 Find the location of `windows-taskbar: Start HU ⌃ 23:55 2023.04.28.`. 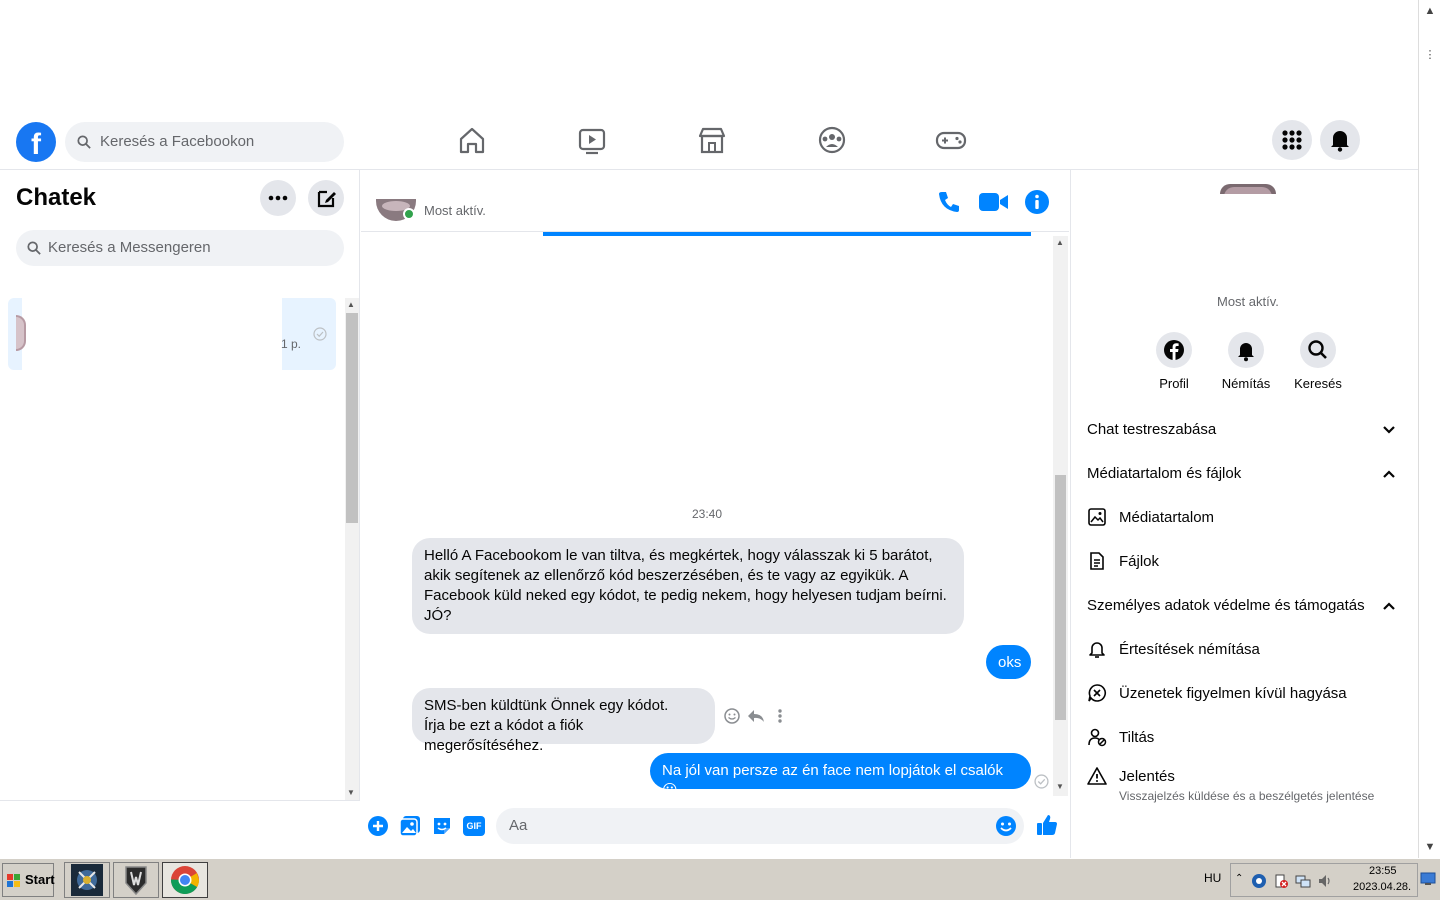

windows-taskbar: Start HU ⌃ 23:55 2023.04.28. is located at coordinates (720, 879).